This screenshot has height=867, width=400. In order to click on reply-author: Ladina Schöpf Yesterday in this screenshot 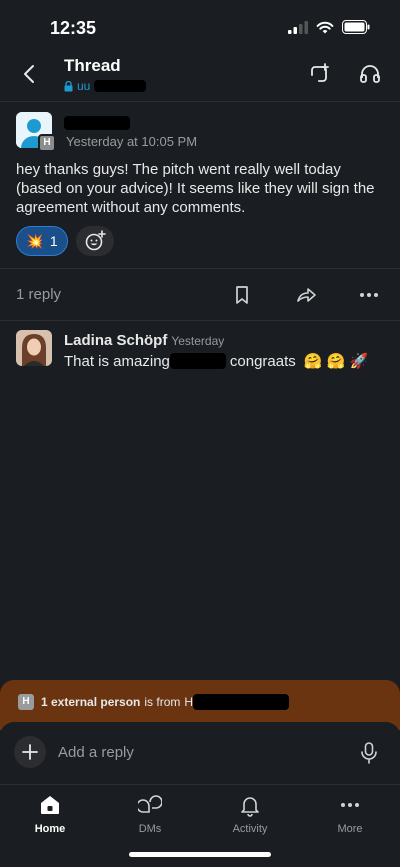, I will do `click(144, 340)`.